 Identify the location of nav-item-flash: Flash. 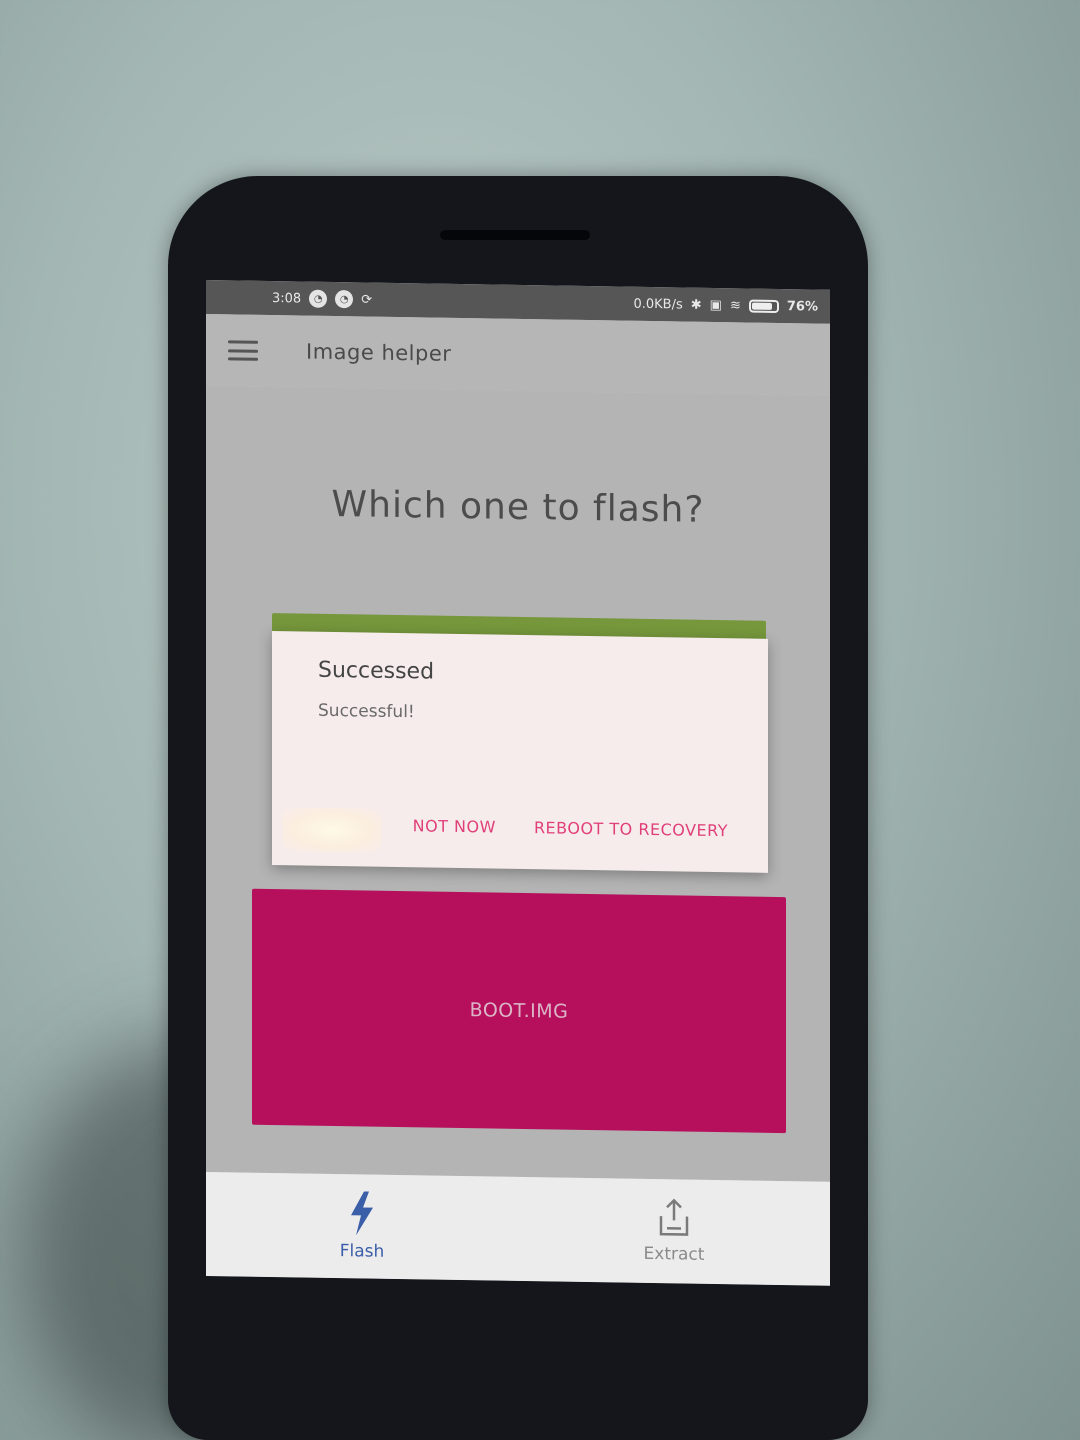
(362, 1226).